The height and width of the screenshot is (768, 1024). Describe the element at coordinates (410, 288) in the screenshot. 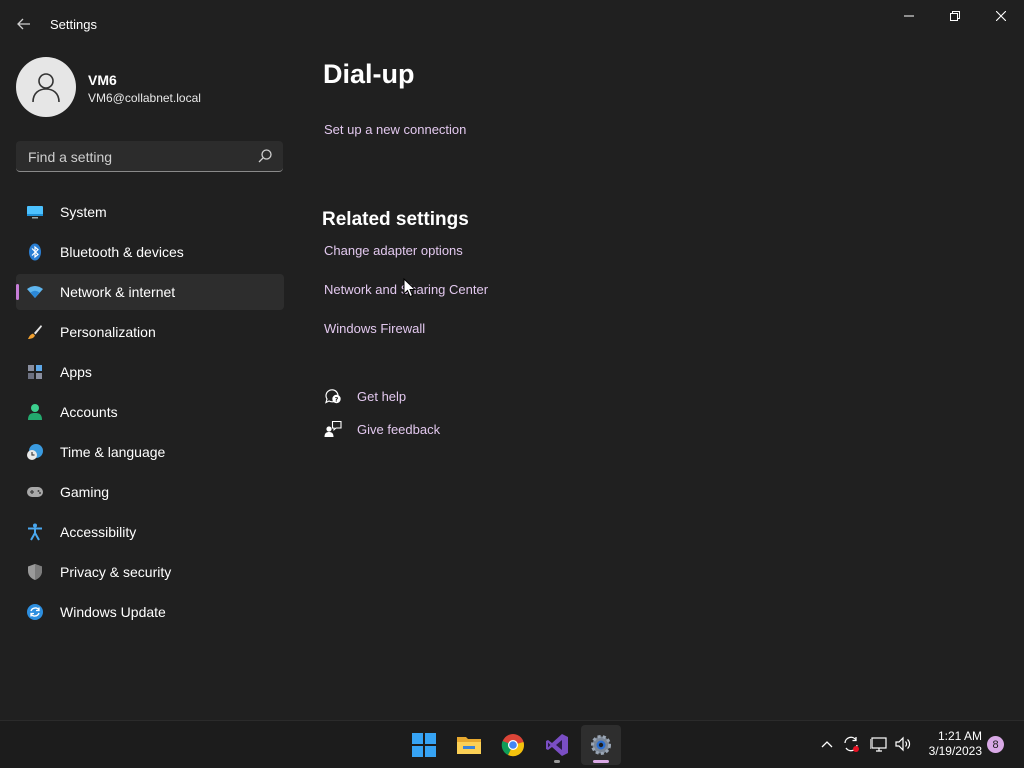

I see `mouse-cursor-icon` at that location.